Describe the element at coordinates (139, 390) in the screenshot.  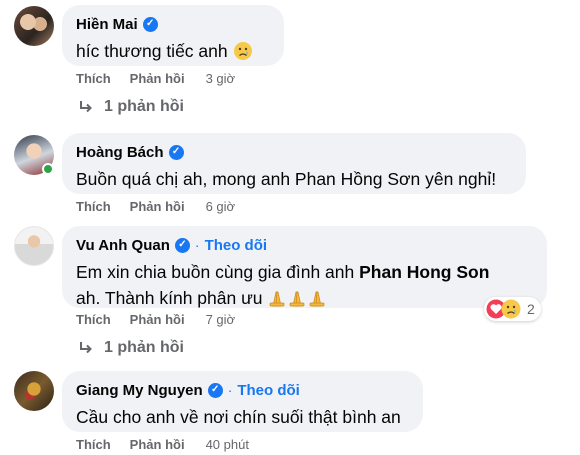
I see `commenter-name: Giang My Nguyen` at that location.